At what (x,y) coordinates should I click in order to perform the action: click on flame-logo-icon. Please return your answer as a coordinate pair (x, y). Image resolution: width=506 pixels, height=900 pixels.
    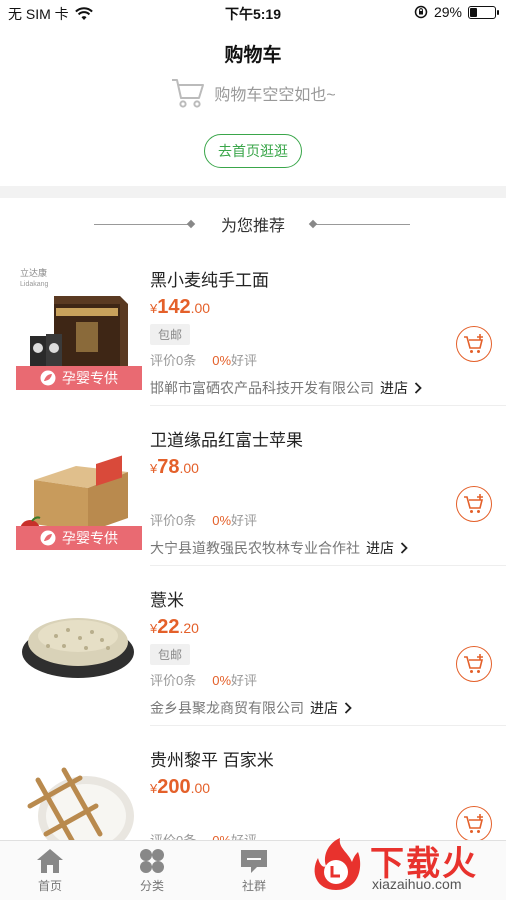
    Looking at the image, I should click on (337, 864).